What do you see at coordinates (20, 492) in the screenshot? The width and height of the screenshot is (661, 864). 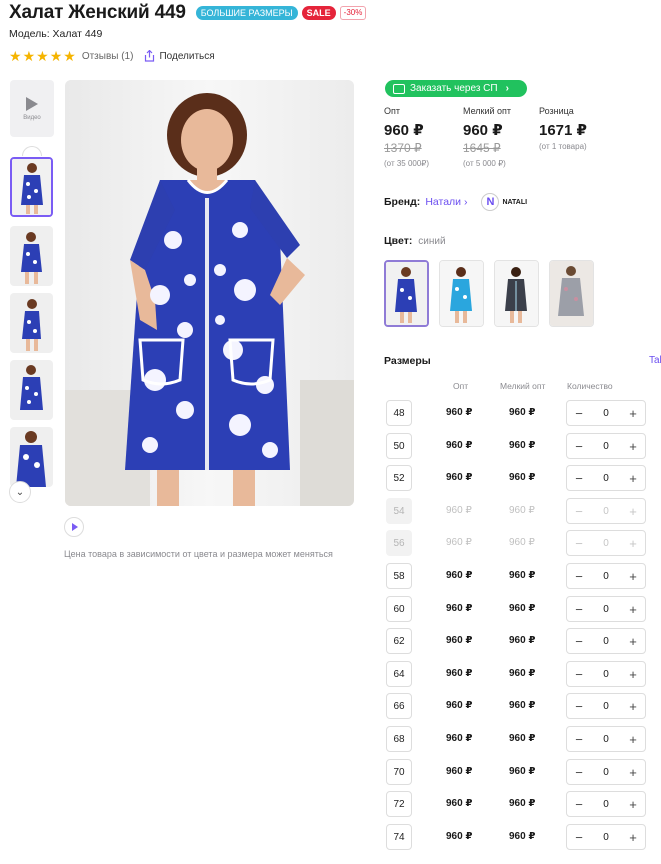 I see `thumbs-scroll-down: ⌄` at bounding box center [20, 492].